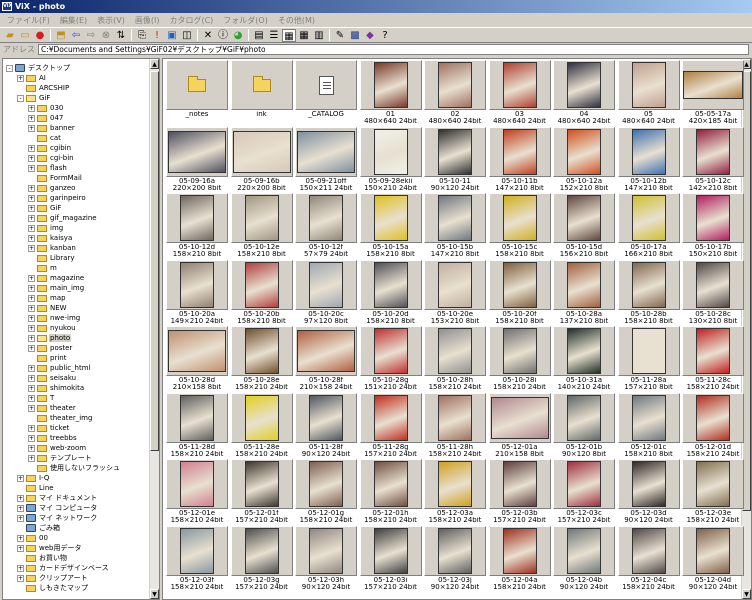  What do you see at coordinates (50, 238) in the screenshot?
I see `tree-item: + kaisya` at bounding box center [50, 238].